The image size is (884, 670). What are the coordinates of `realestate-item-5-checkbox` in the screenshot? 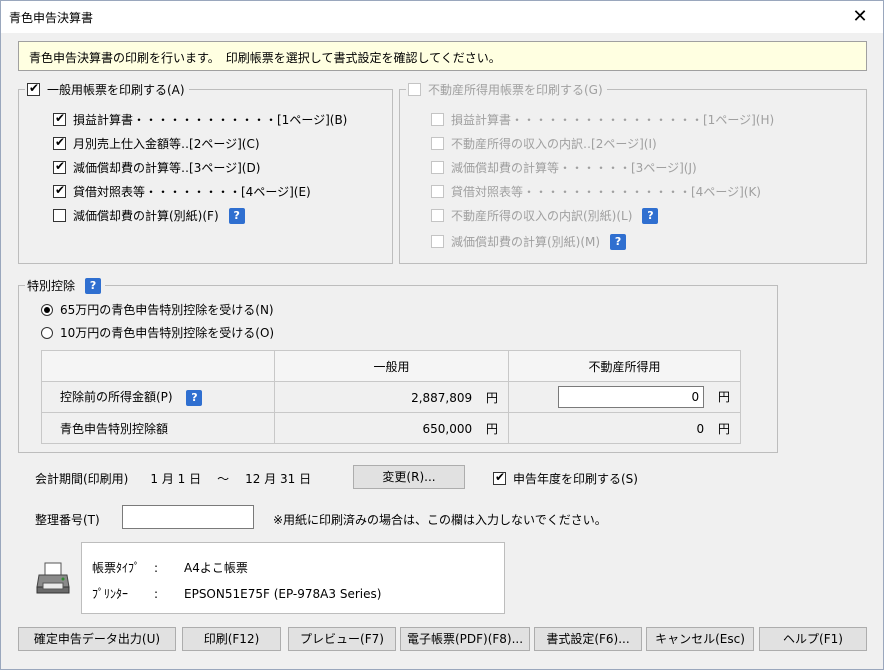 It's located at (437, 215).